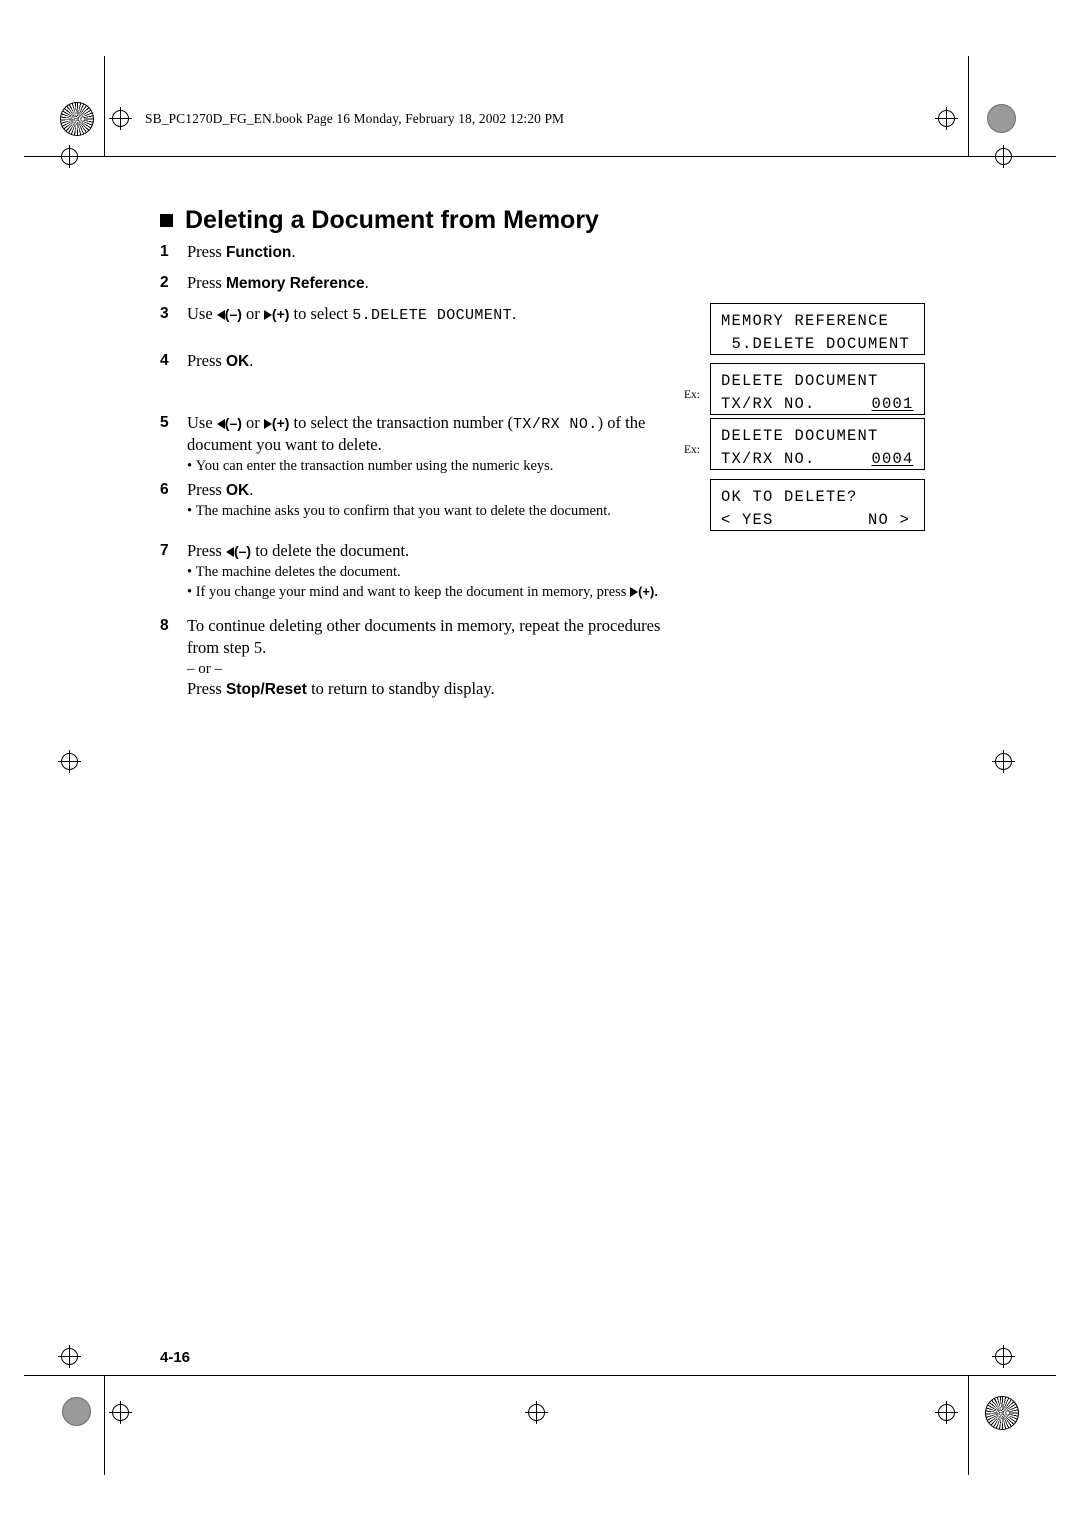 This screenshot has height=1528, width=1080. Describe the element at coordinates (401, 422) in the screenshot. I see `step-5-post: to select the transaction number (` at that location.